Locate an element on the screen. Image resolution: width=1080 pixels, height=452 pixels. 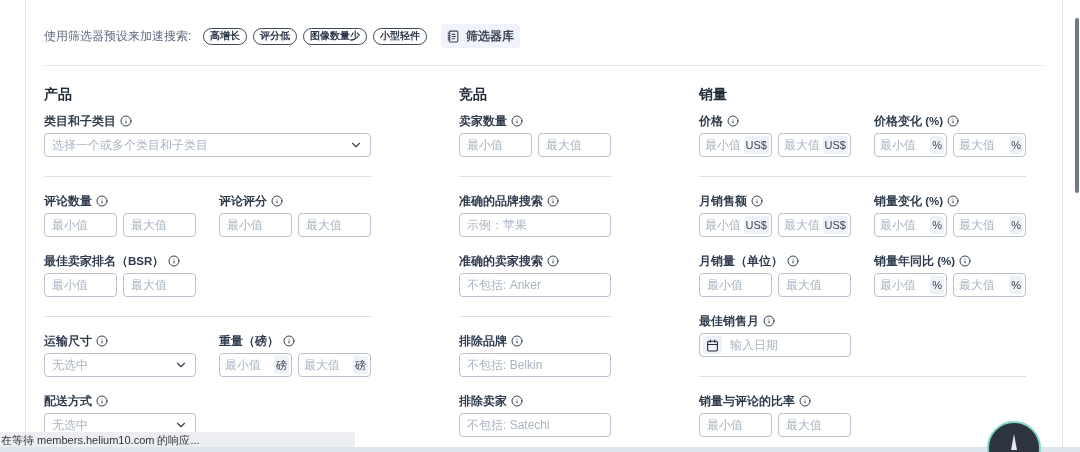
presets-label: 使用筛选器预设来加速搜索: is located at coordinates (118, 36).